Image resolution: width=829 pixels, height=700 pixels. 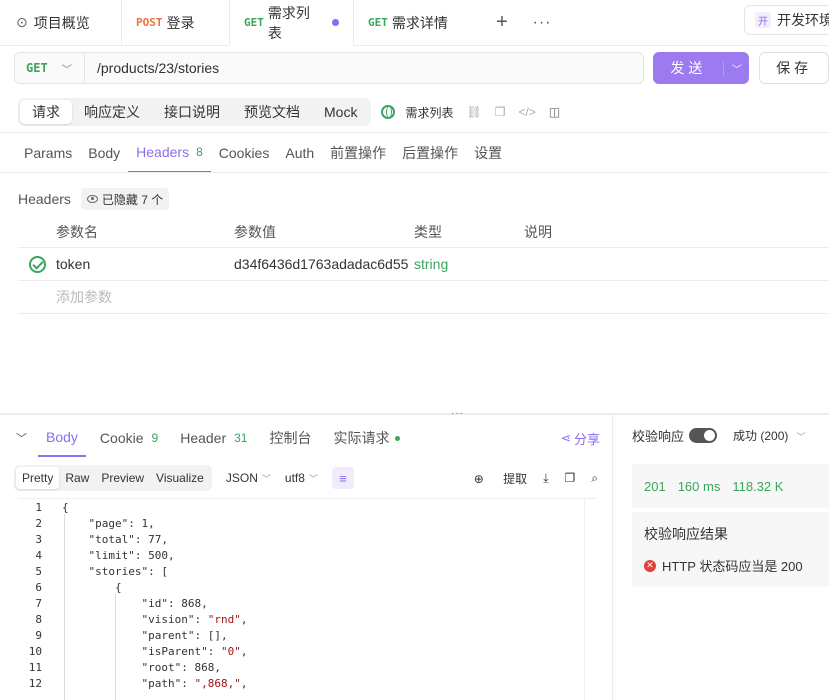 What do you see at coordinates (554, 112) in the screenshot?
I see `panel-icon: ◫` at bounding box center [554, 112].